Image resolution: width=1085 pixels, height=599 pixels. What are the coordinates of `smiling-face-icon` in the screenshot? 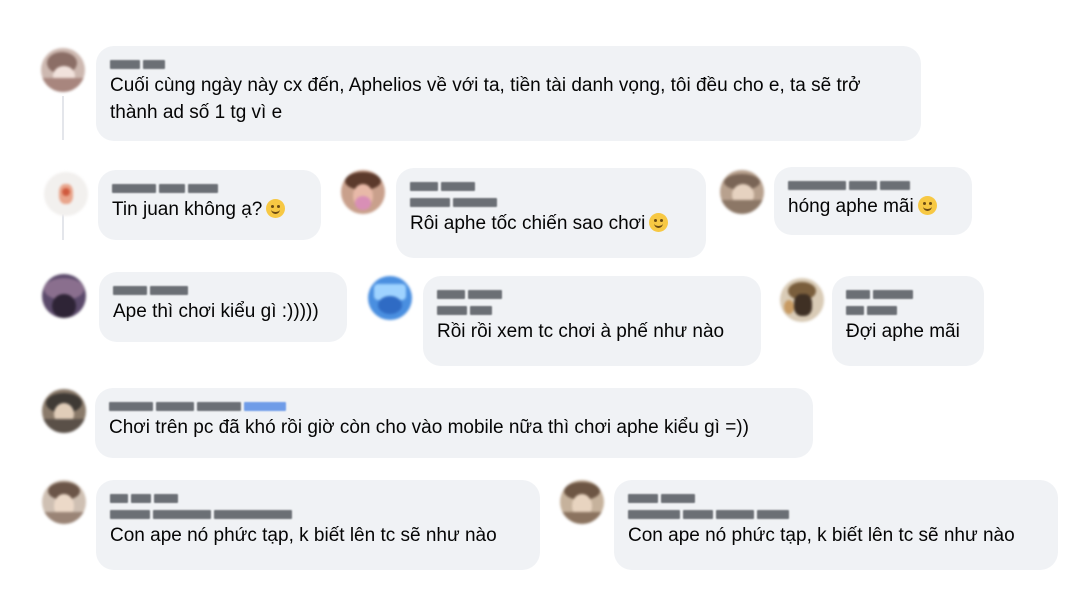 It's located at (927, 205).